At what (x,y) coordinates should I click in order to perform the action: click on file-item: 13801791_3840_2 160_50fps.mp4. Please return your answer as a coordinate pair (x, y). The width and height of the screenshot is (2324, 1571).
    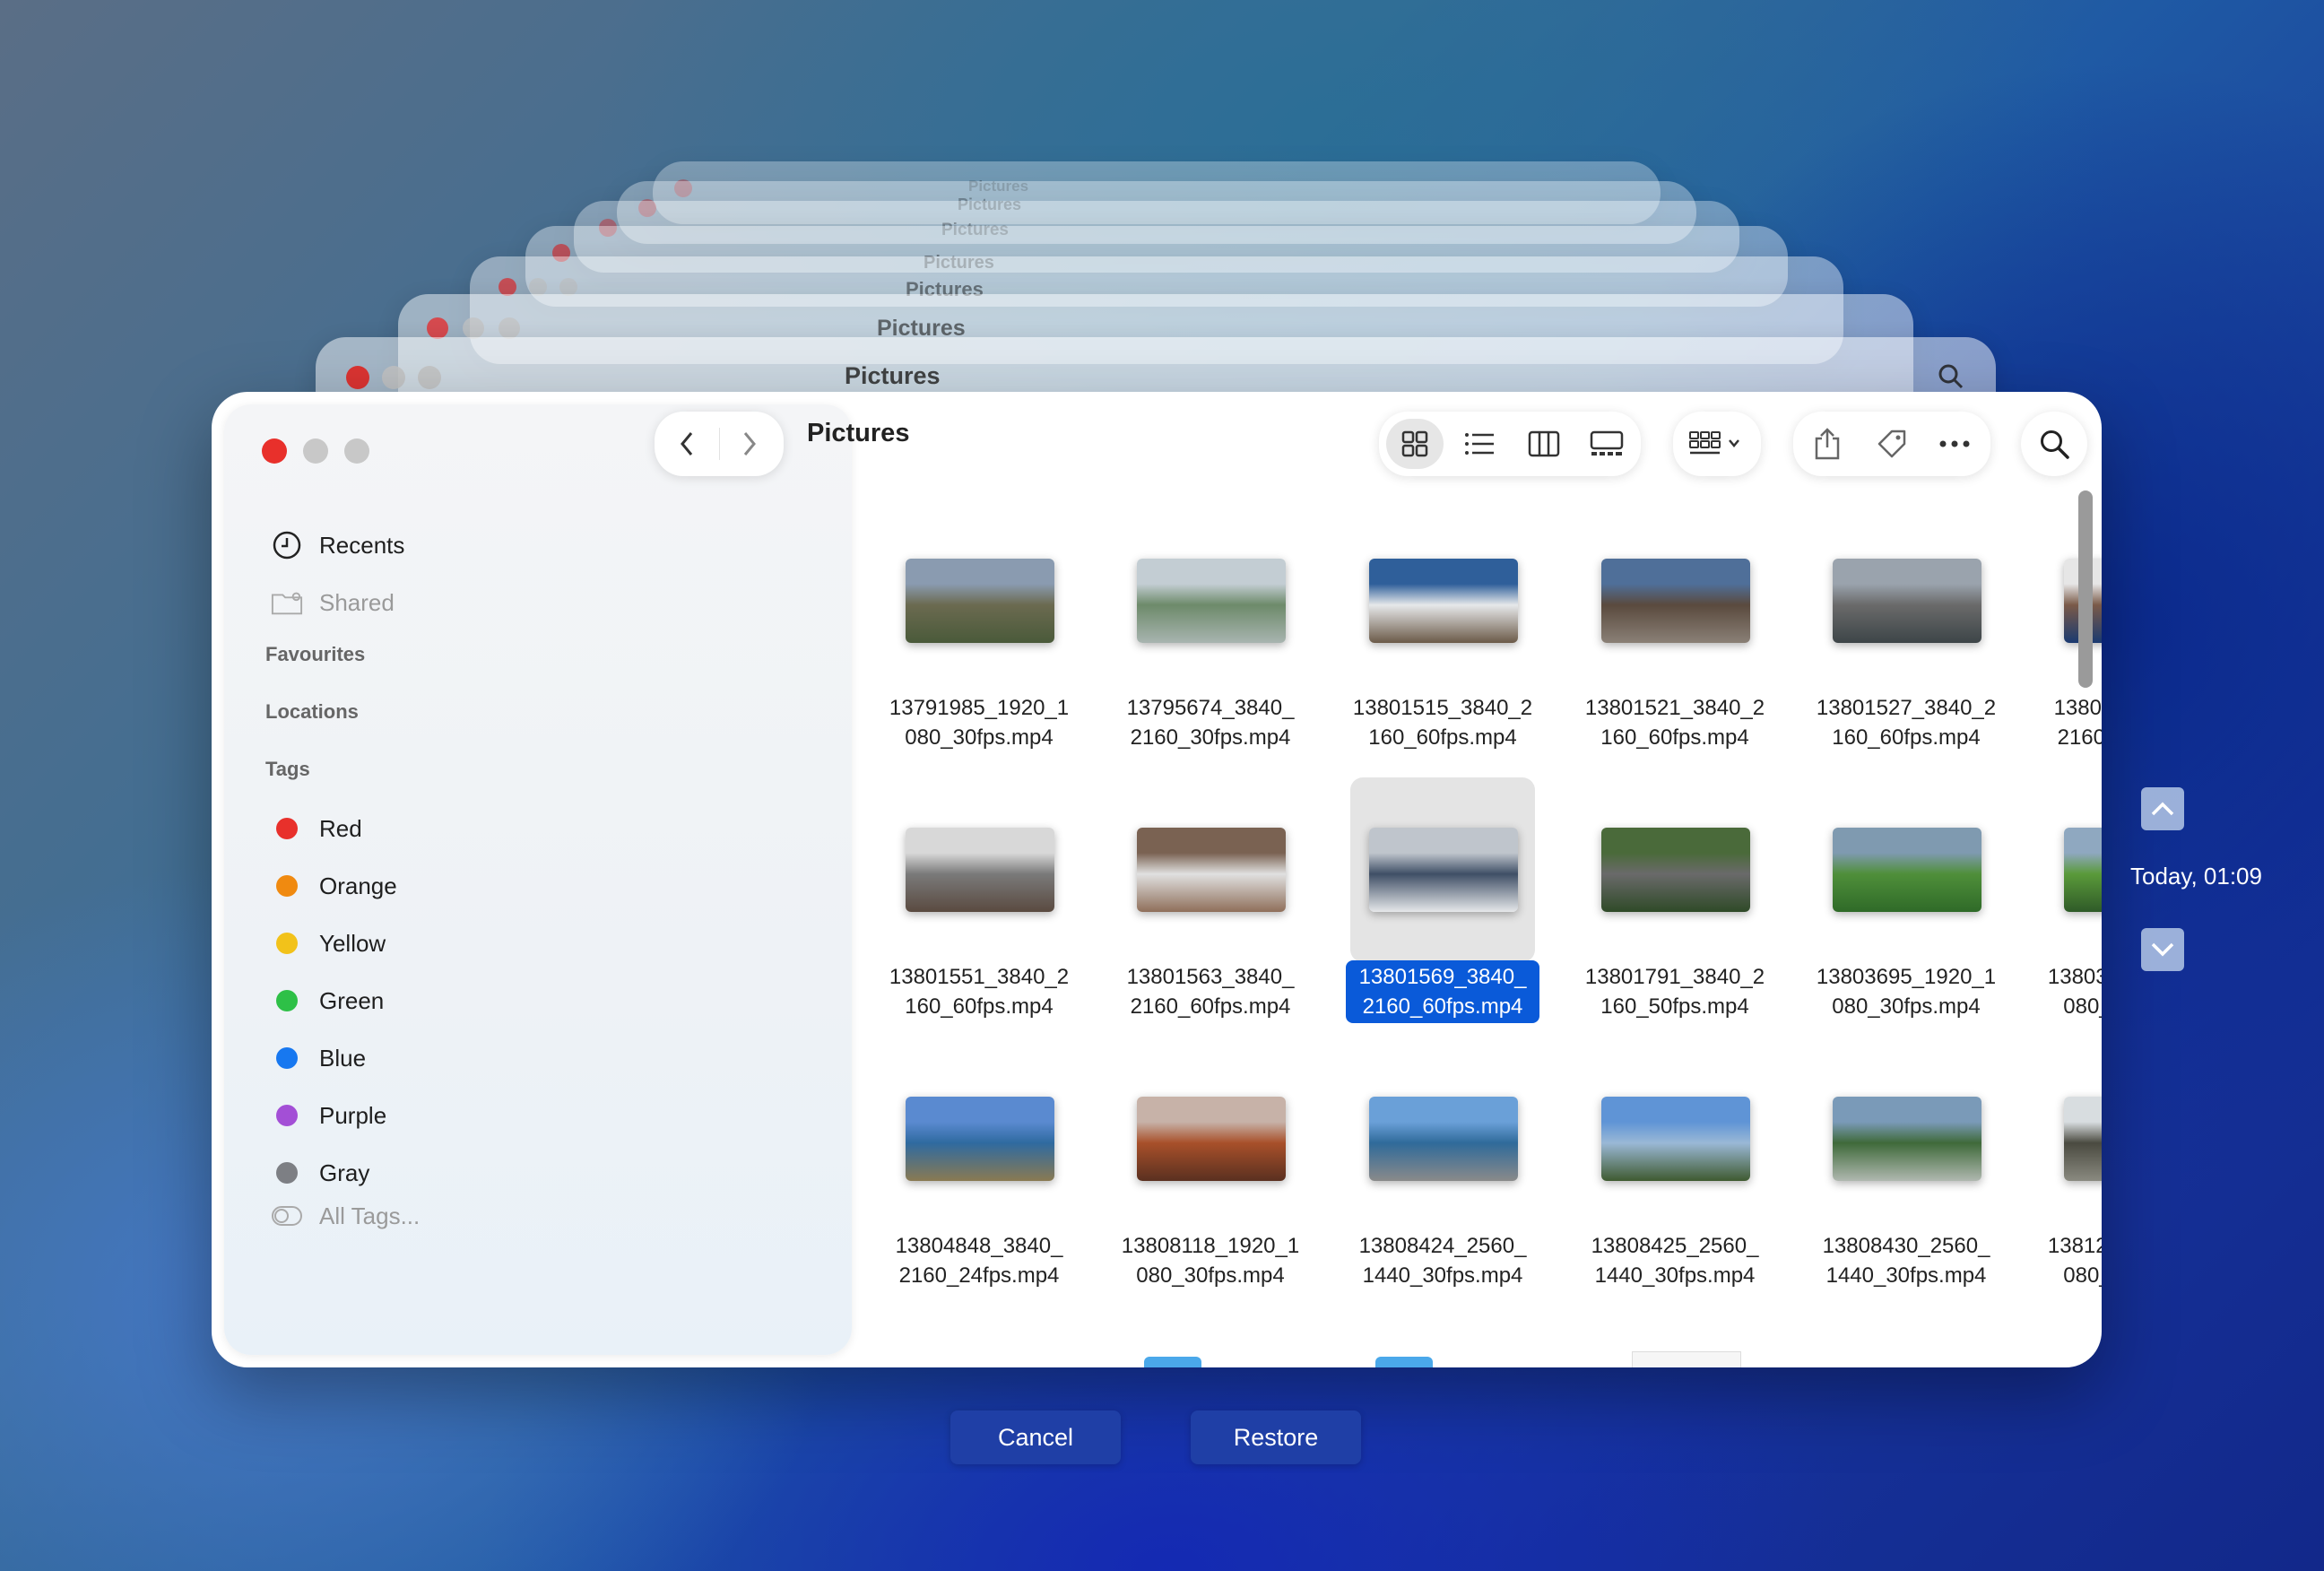
    Looking at the image, I should click on (1674, 903).